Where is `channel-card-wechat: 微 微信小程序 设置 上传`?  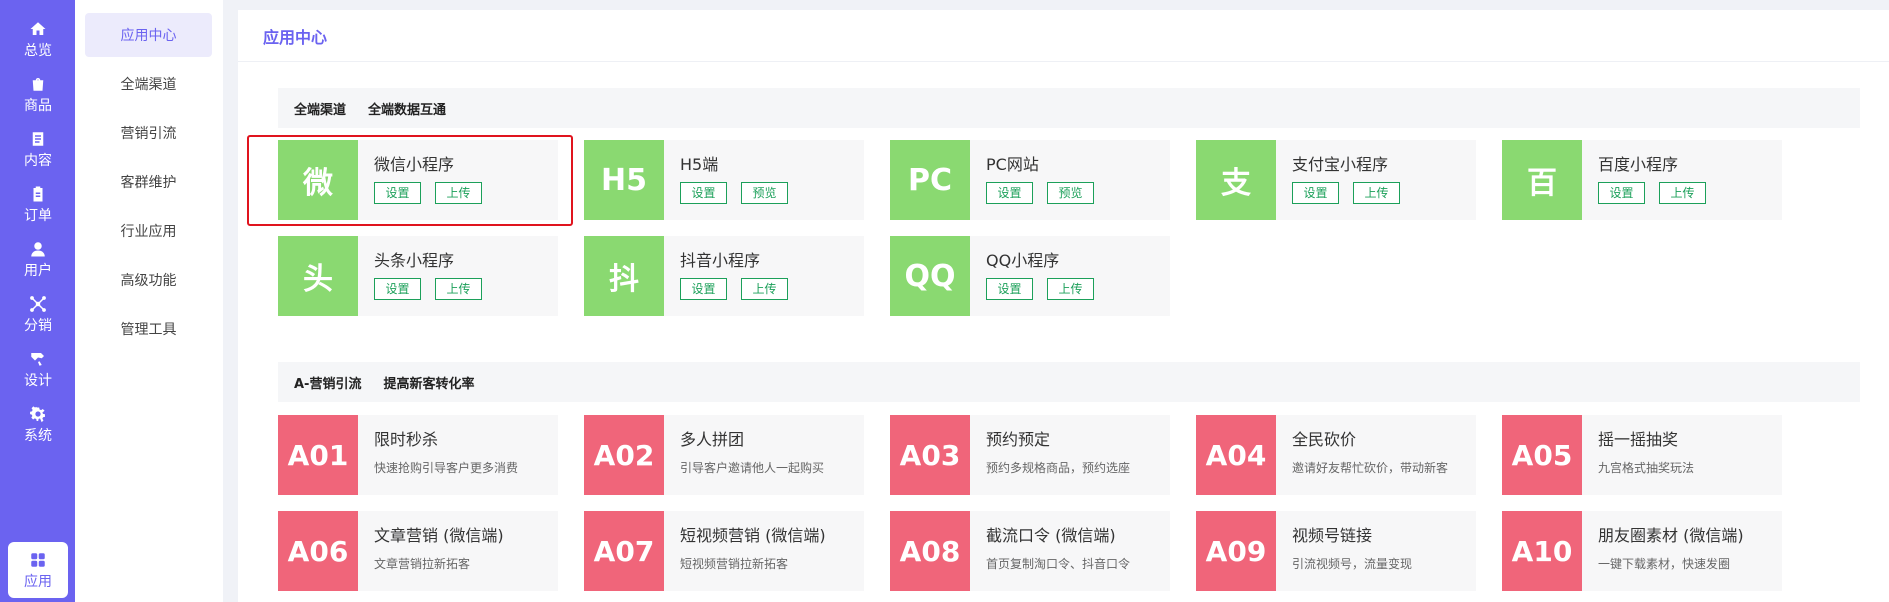
channel-card-wechat: 微 微信小程序 设置 上传 is located at coordinates (418, 180).